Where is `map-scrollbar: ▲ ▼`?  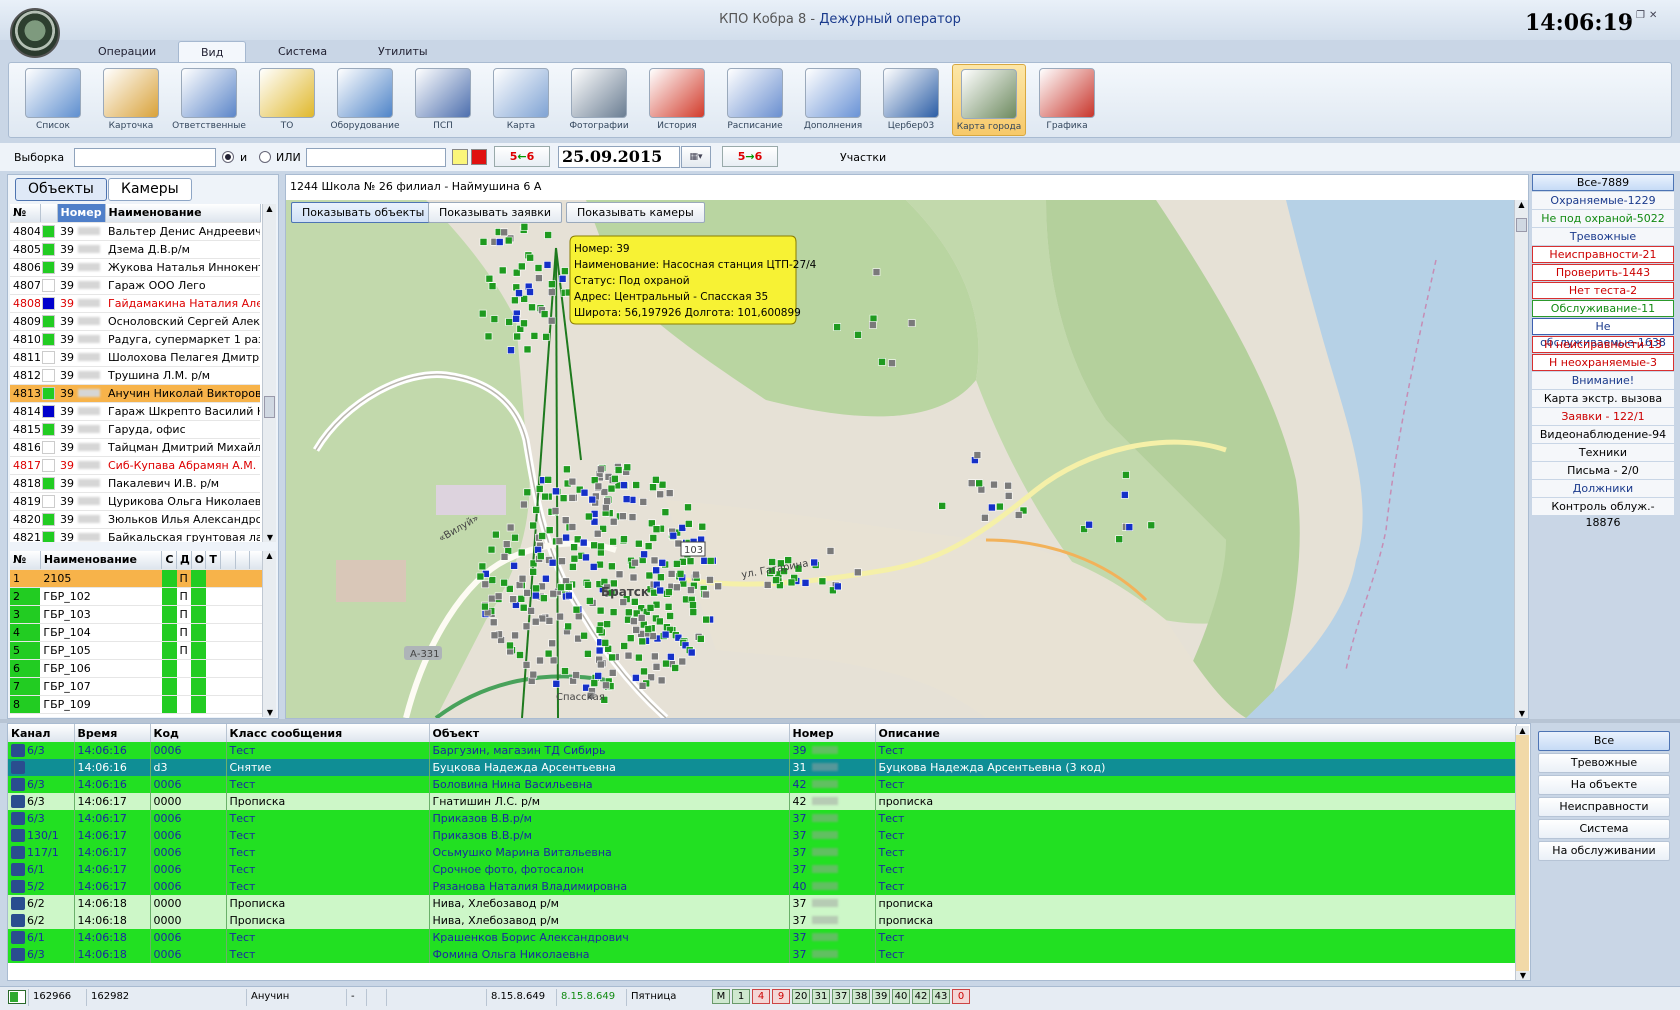 map-scrollbar: ▲ ▼ is located at coordinates (1521, 459).